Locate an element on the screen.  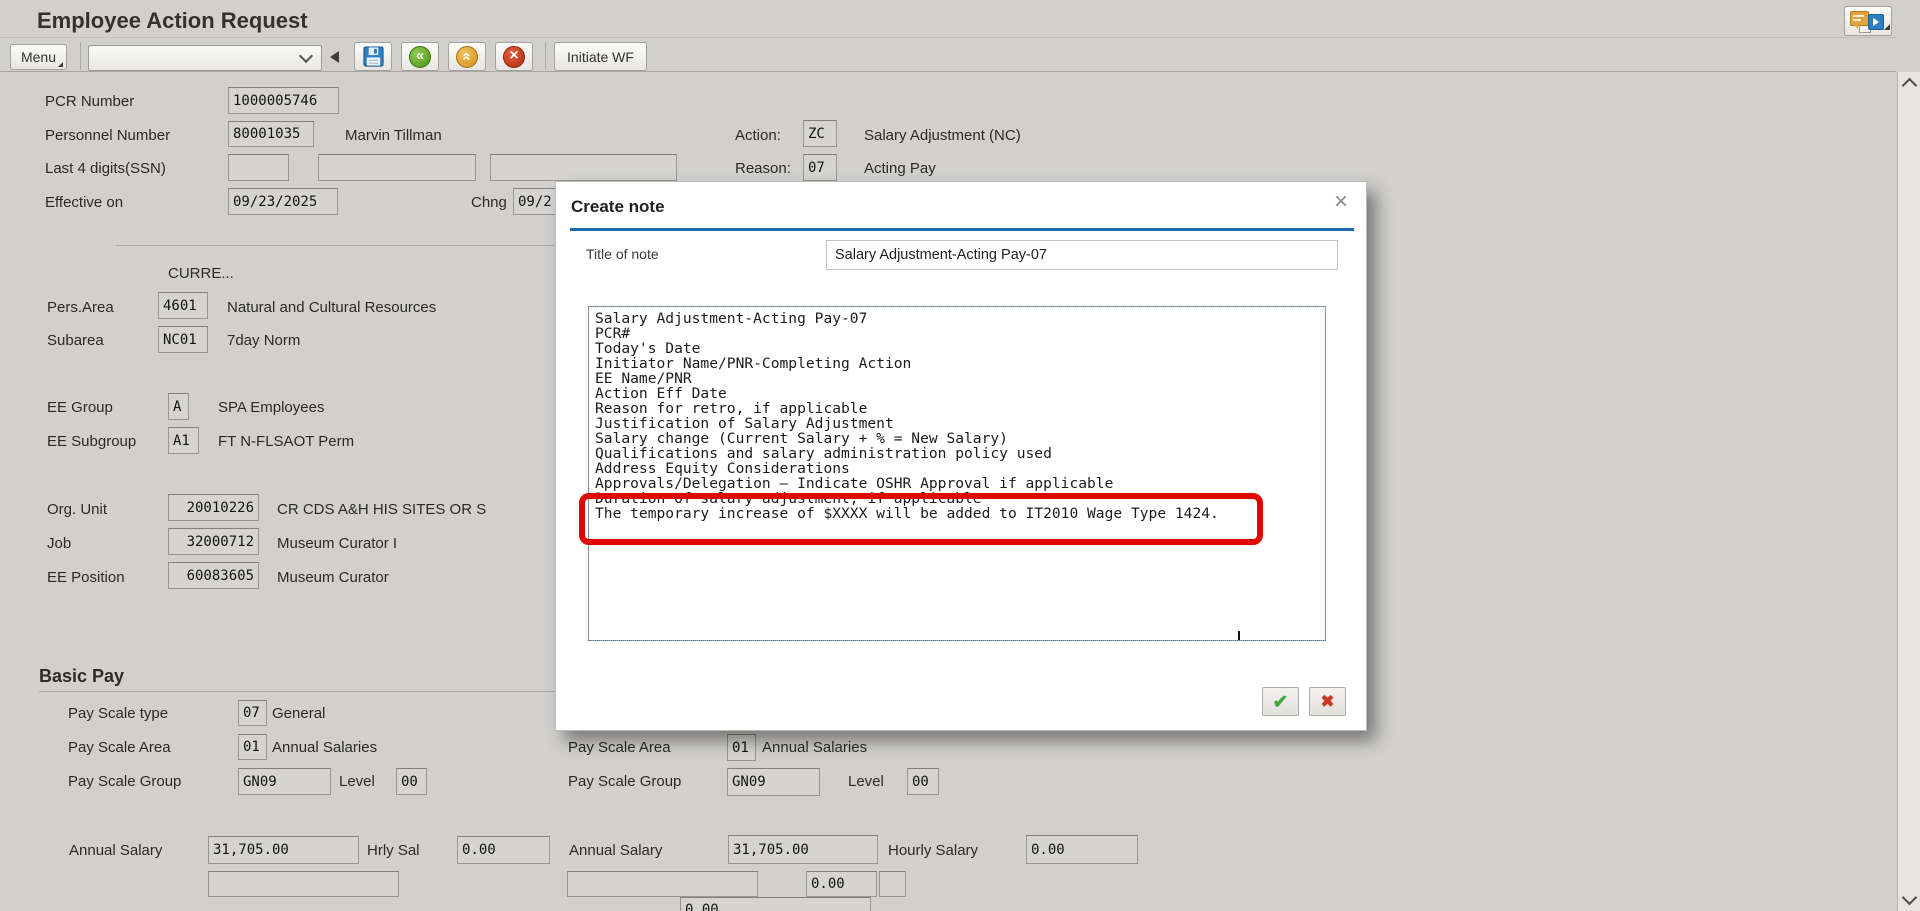
ee-group-input: A is located at coordinates (178, 406).